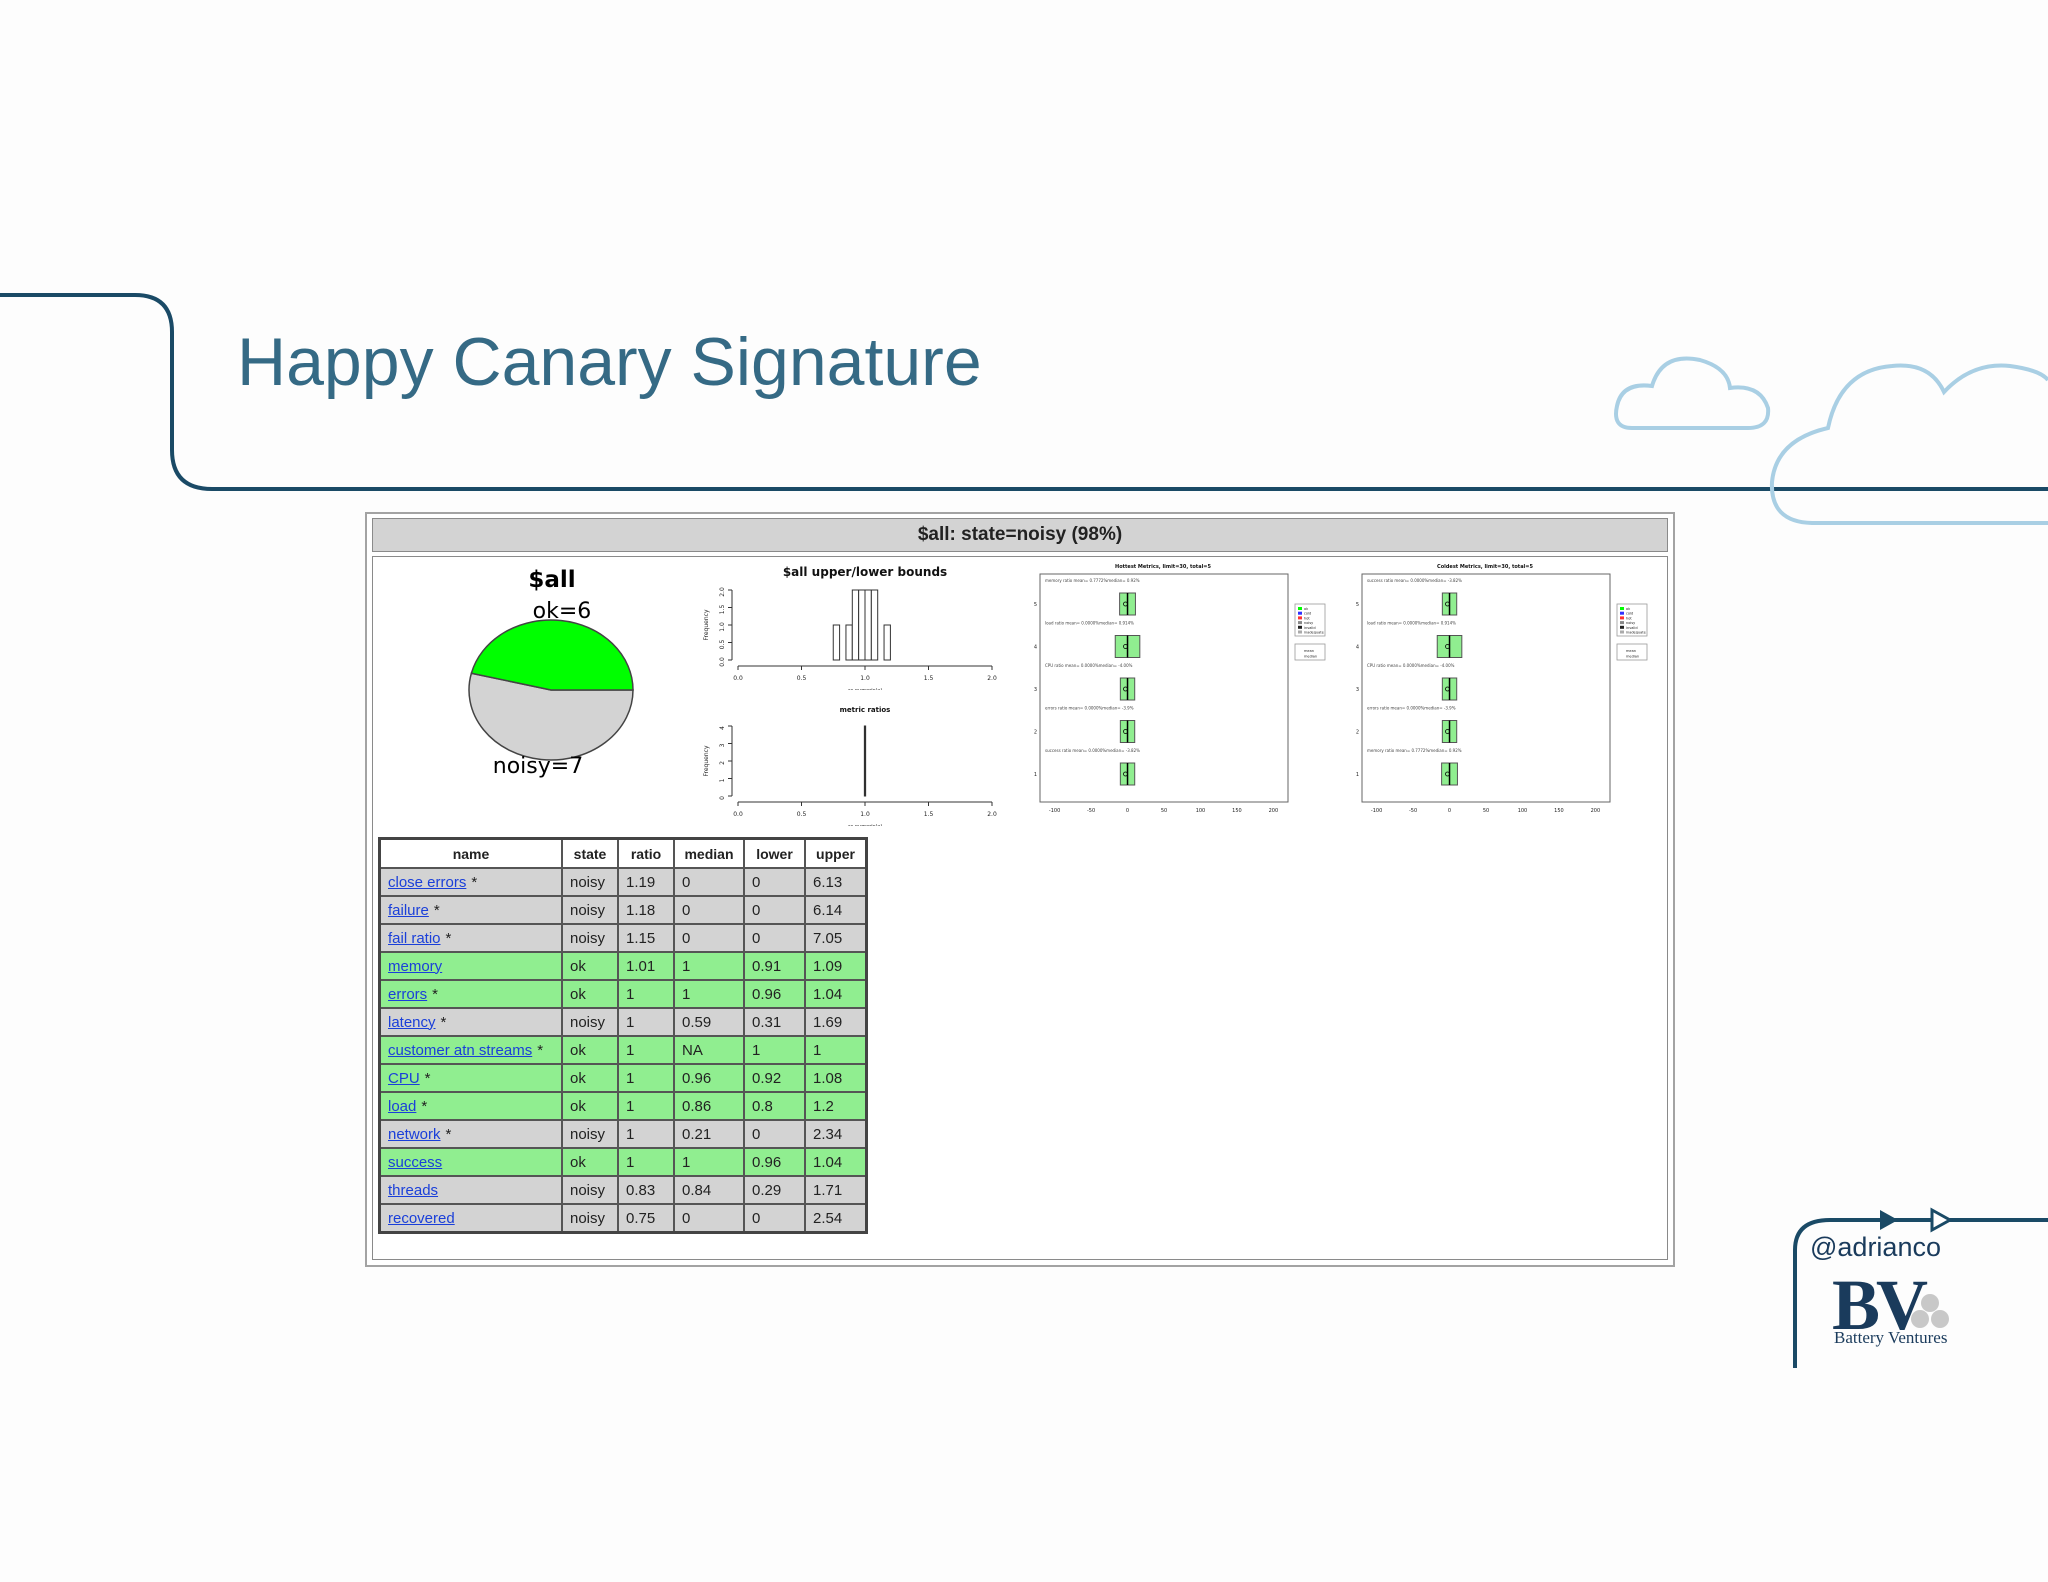 Image resolution: width=2048 pixels, height=1582 pixels. Describe the element at coordinates (738, 678) in the screenshot. I see `x-tick-label: 0.0` at that location.